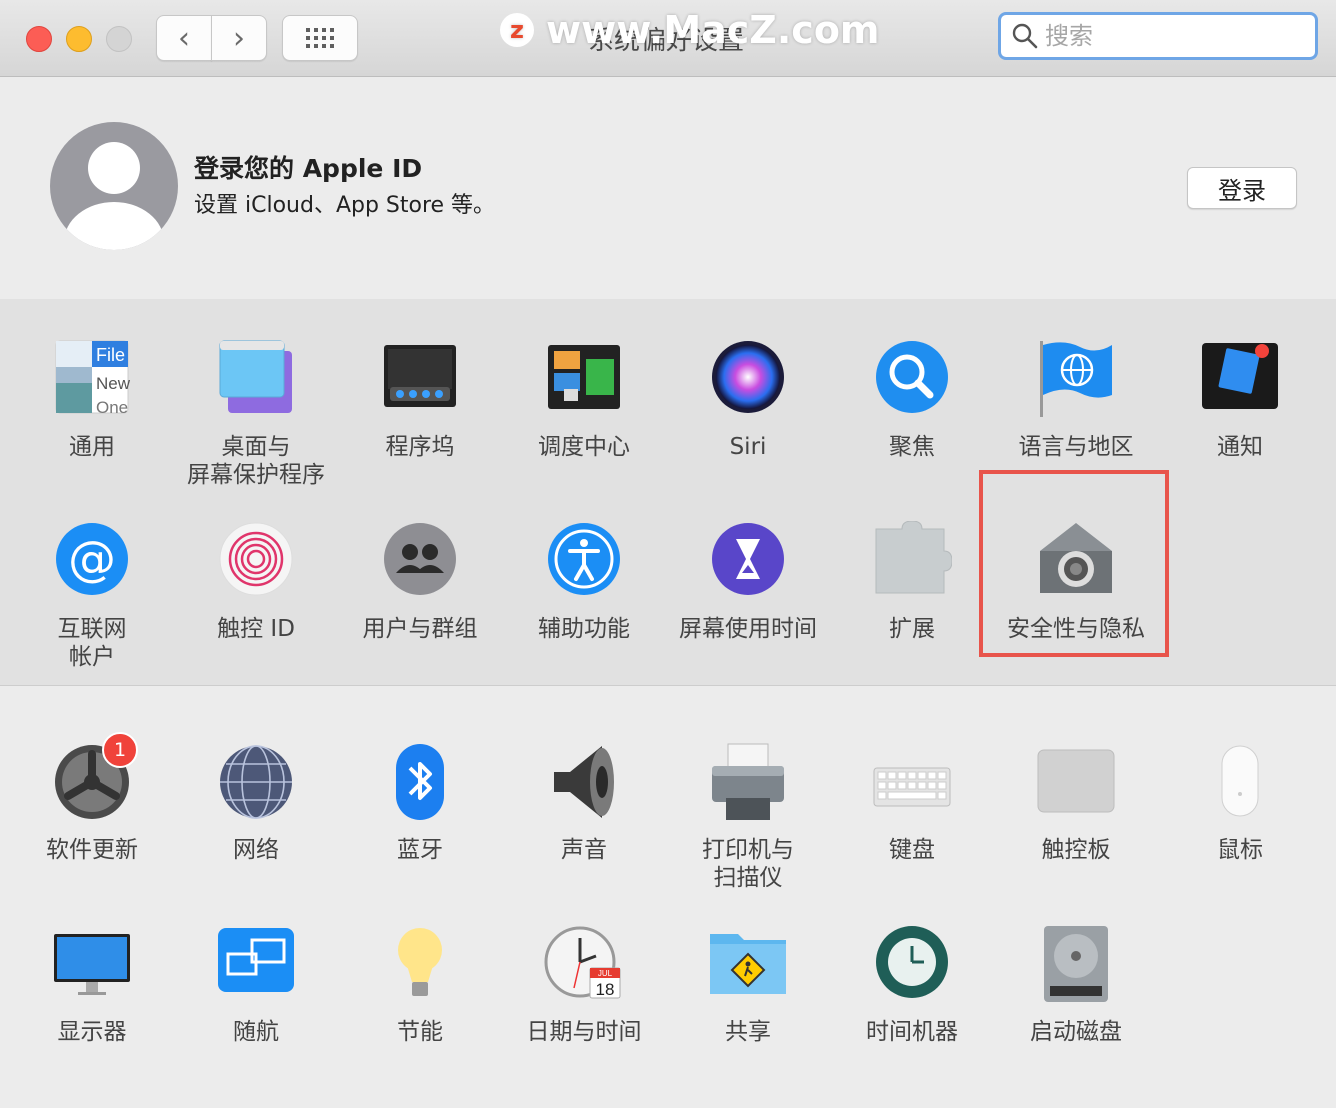  I want to click on pref-label: Siri, so click(748, 447).